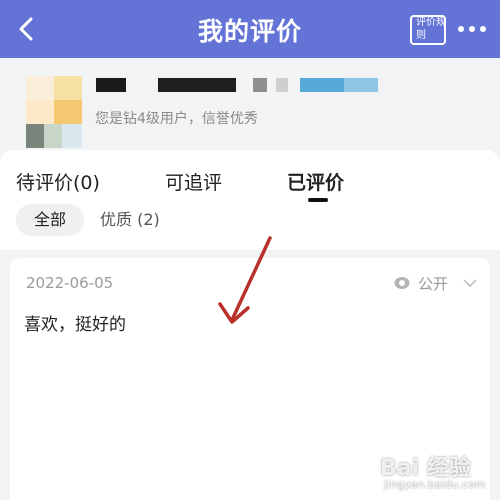 Image resolution: width=500 pixels, height=500 pixels. Describe the element at coordinates (430, 474) in the screenshot. I see `watermark: Bai 经验 jingyan.baidu.com` at that location.